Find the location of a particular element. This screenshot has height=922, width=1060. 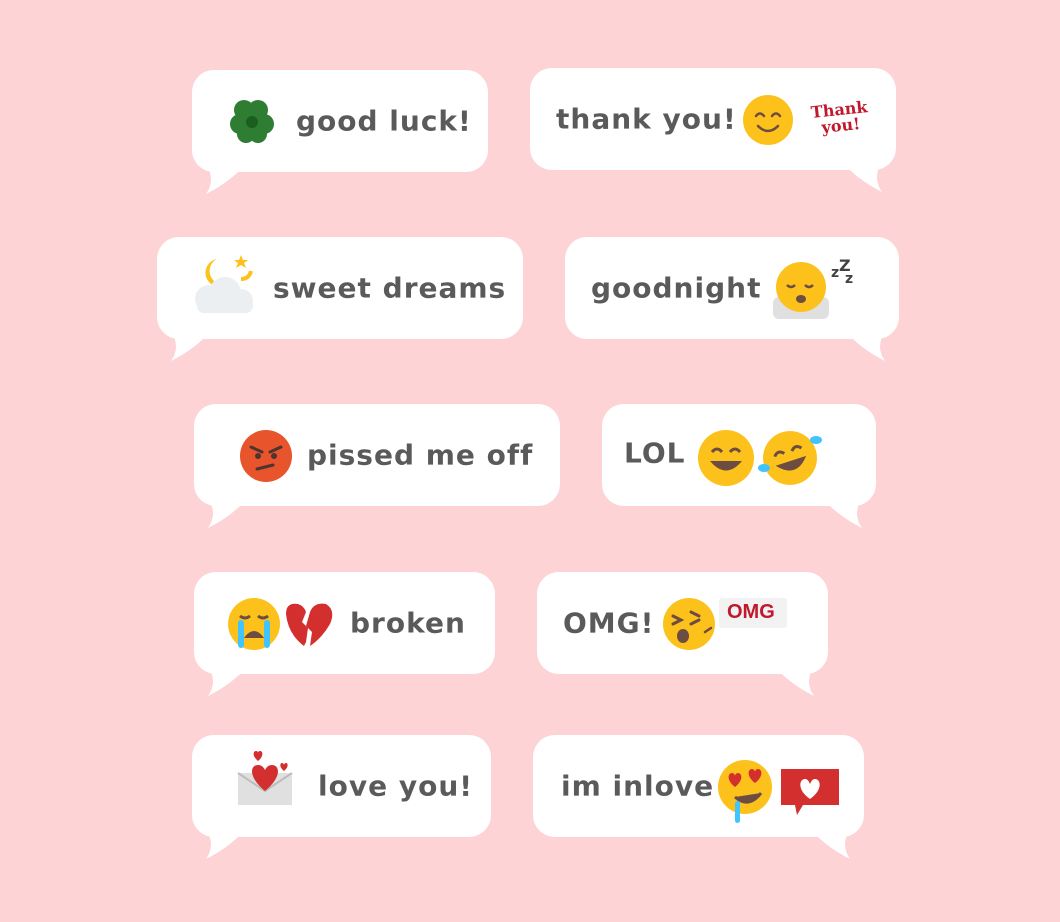

omg-sticker: OMG is located at coordinates (753, 613).